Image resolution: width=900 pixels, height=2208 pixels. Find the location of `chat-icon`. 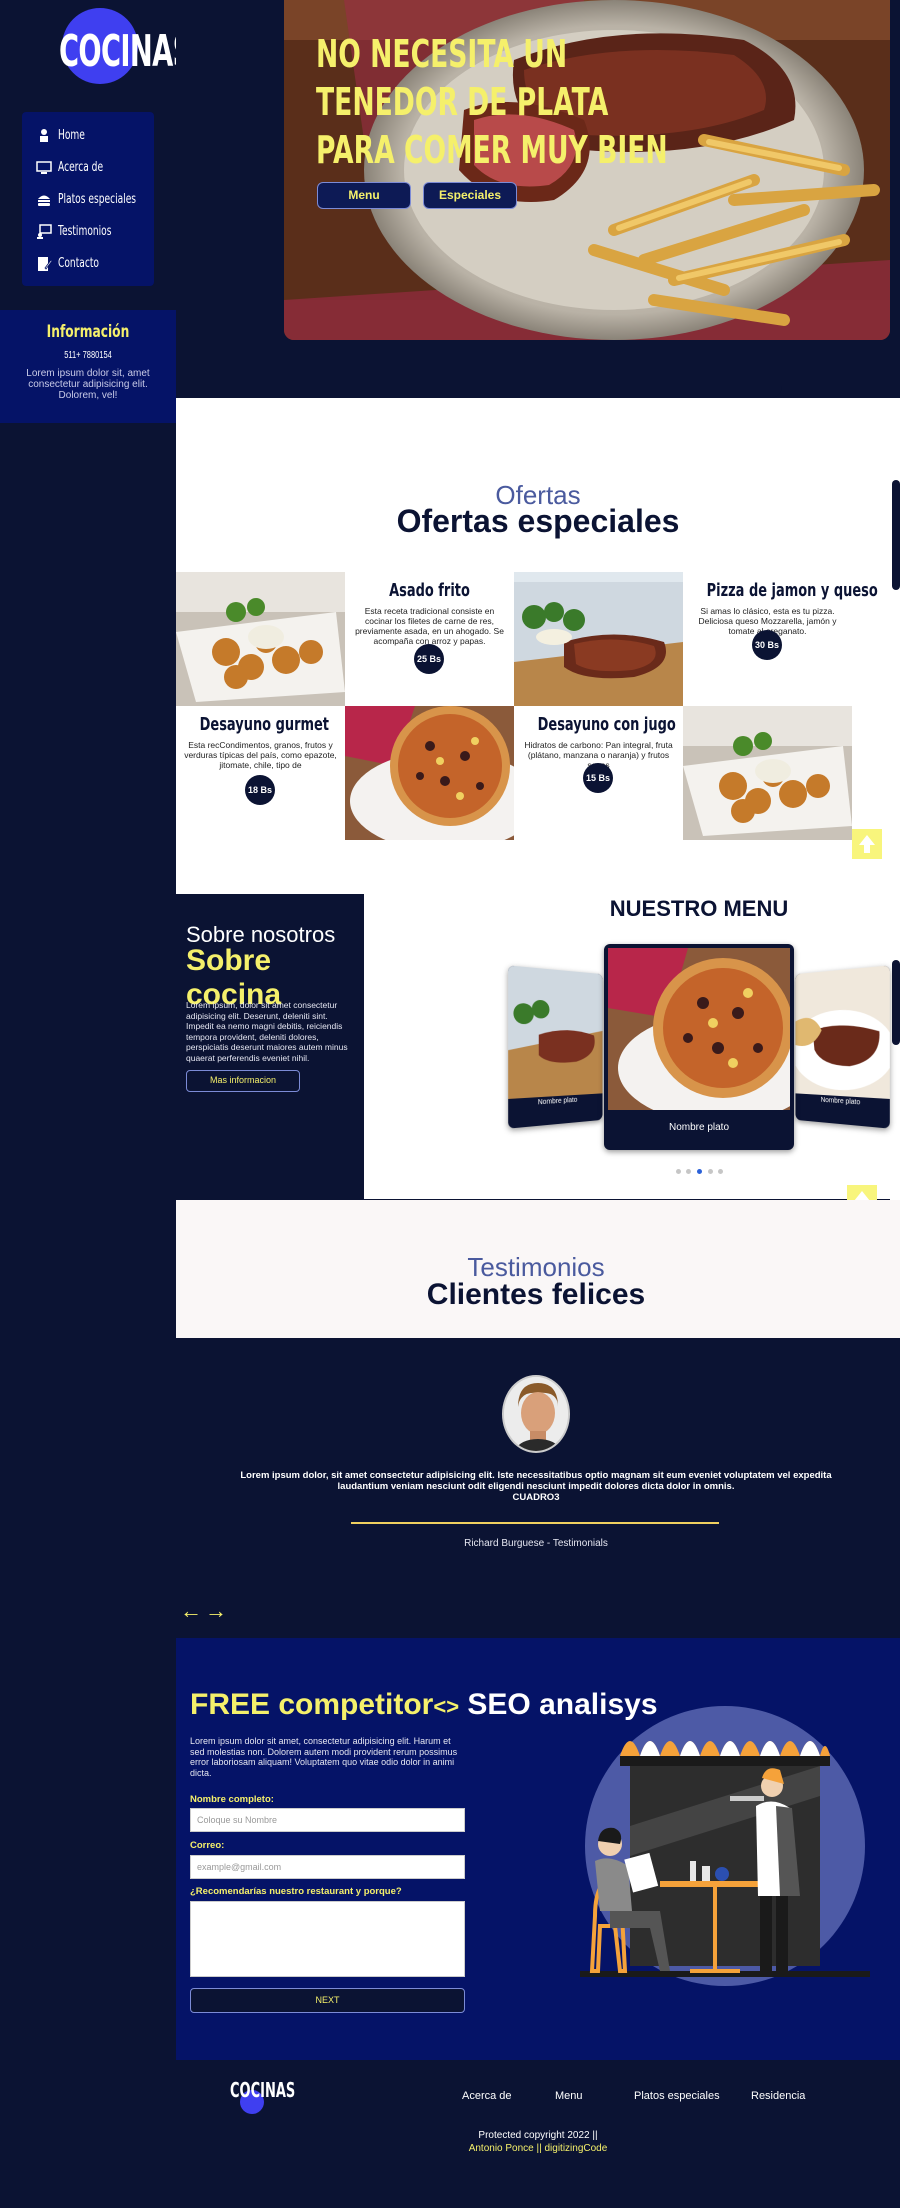

chat-icon is located at coordinates (44, 232).